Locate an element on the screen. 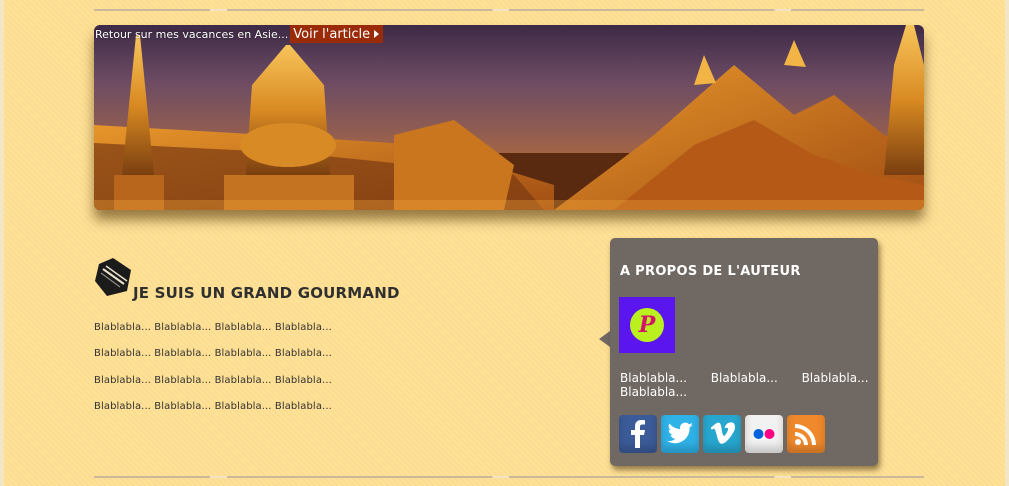  bottom-divider is located at coordinates (509, 477).